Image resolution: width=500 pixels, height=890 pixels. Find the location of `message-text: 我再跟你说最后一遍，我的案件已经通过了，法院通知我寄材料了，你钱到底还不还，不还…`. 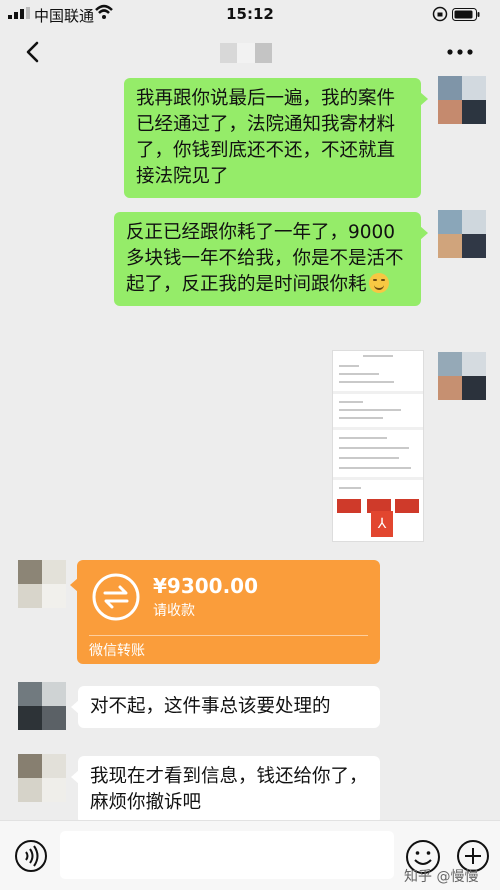

message-text: 我再跟你说最后一遍，我的案件已经通过了，法院通知我寄材料了，你钱到底还不还，不还… is located at coordinates (266, 137).